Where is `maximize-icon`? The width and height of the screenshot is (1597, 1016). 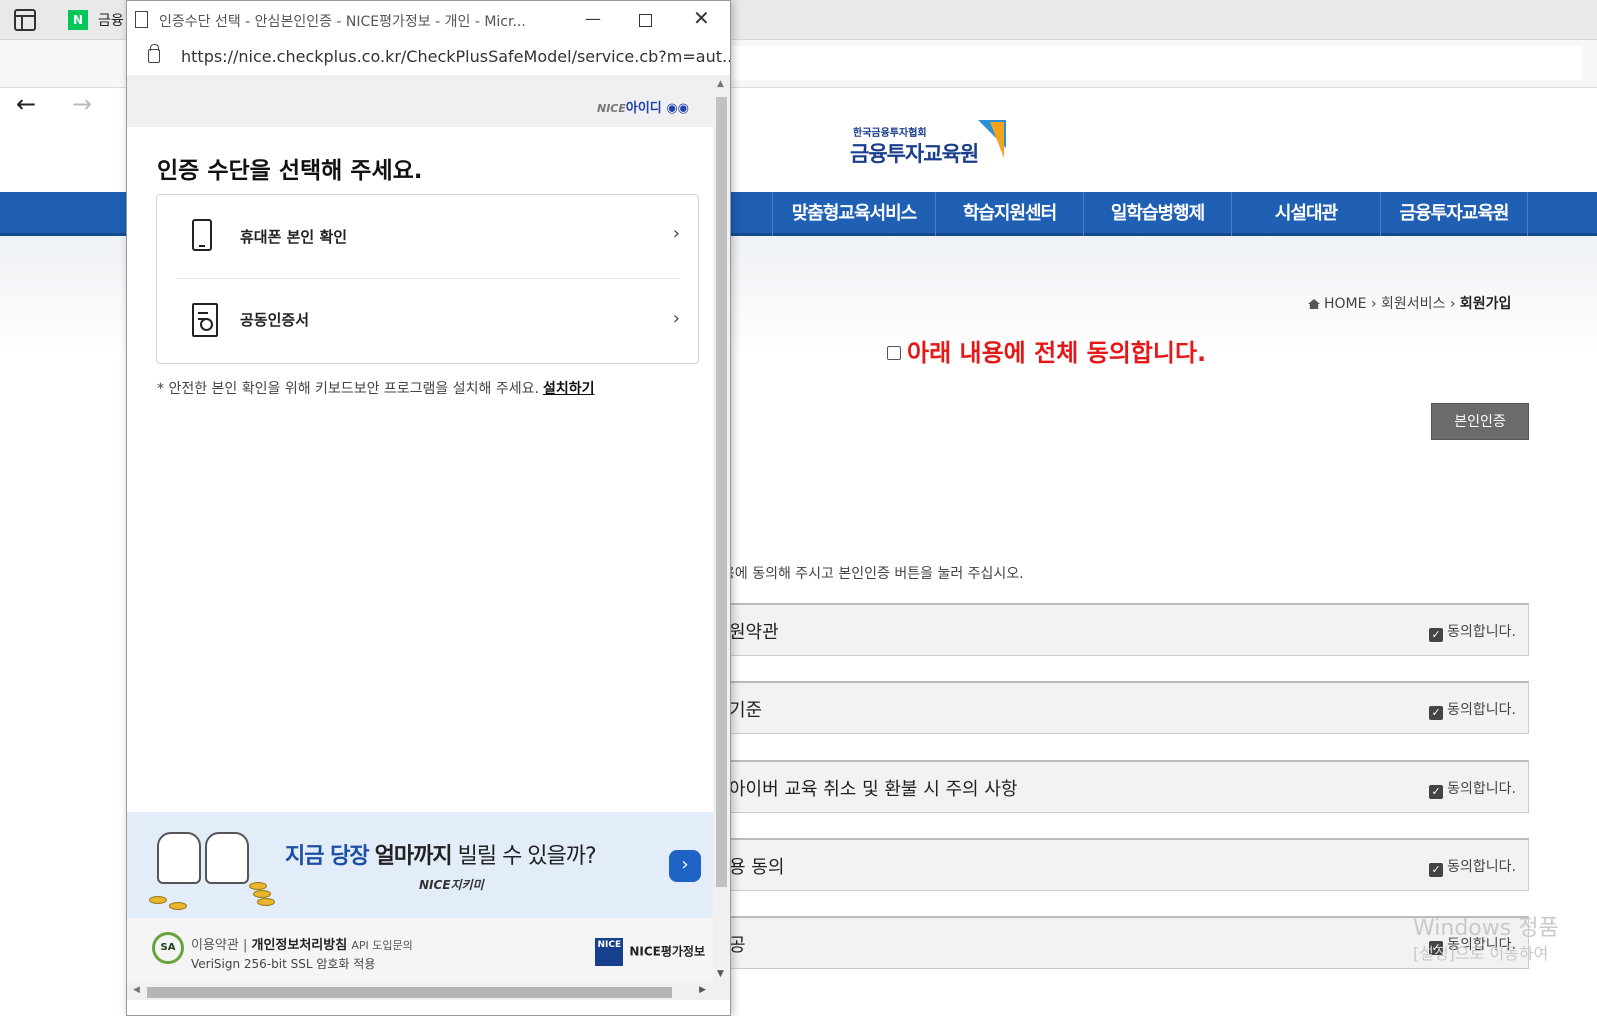
maximize-icon is located at coordinates (645, 20).